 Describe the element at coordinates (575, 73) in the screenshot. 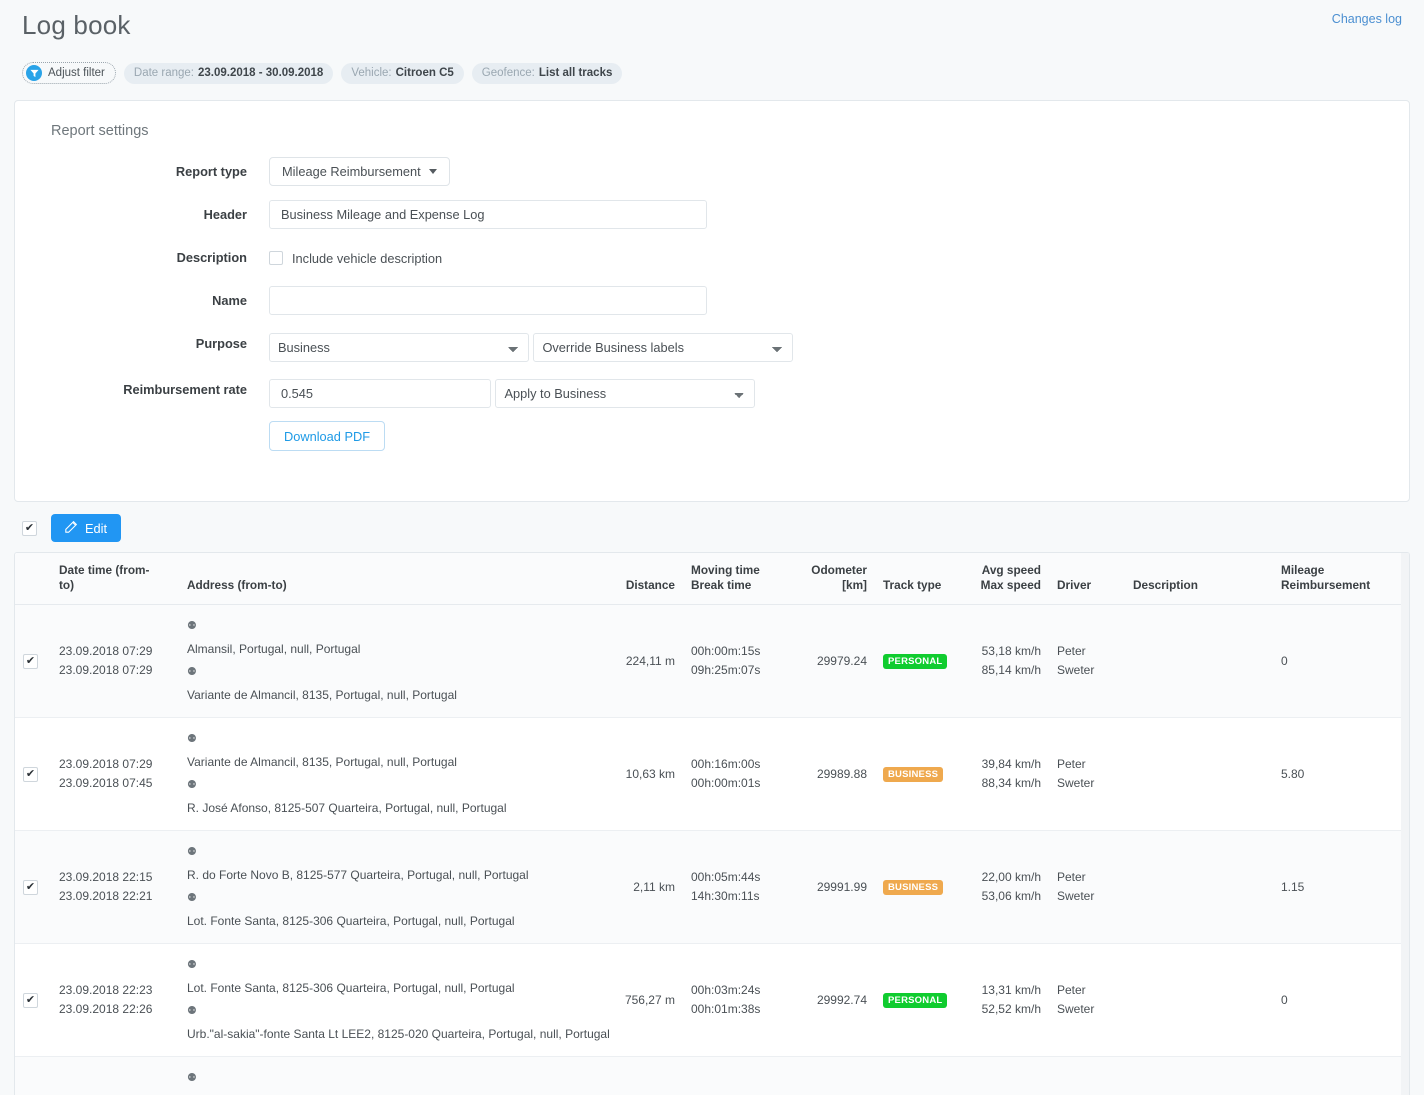

I see `filter-pill-value: List all tracks` at that location.